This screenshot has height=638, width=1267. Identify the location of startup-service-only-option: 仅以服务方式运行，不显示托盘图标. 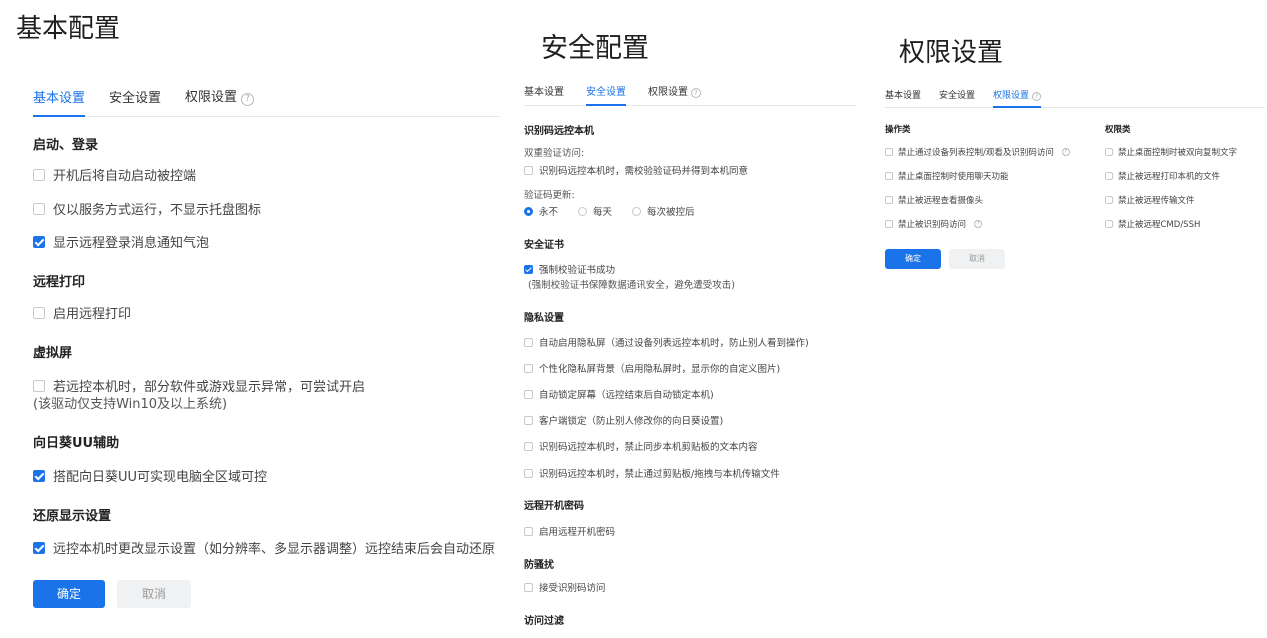
(147, 208).